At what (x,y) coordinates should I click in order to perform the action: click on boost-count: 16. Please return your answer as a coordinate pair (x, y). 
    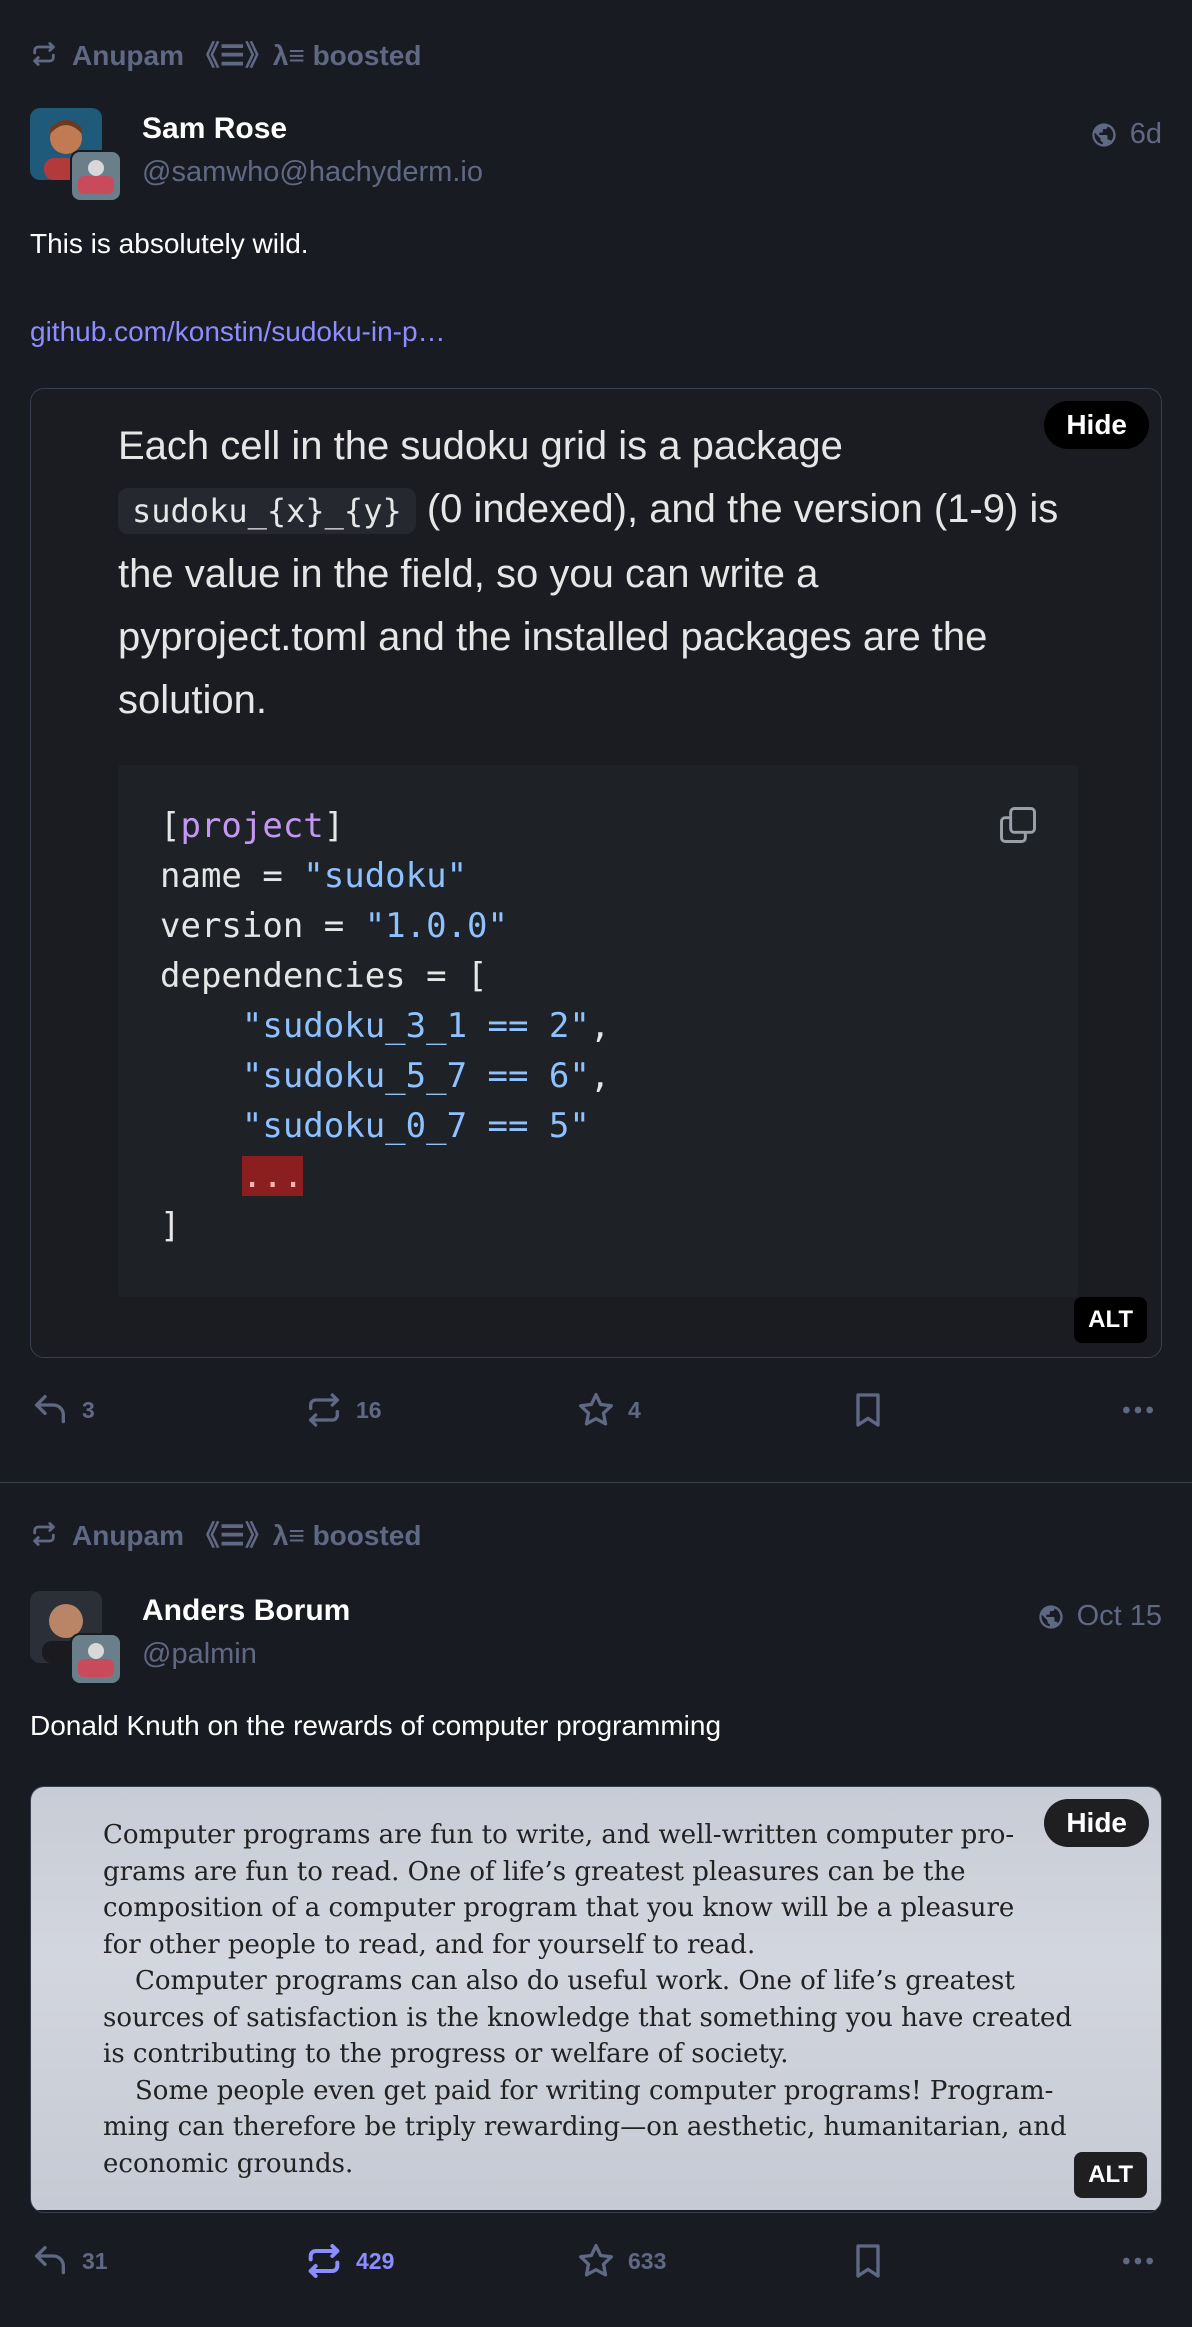
    Looking at the image, I should click on (369, 1409).